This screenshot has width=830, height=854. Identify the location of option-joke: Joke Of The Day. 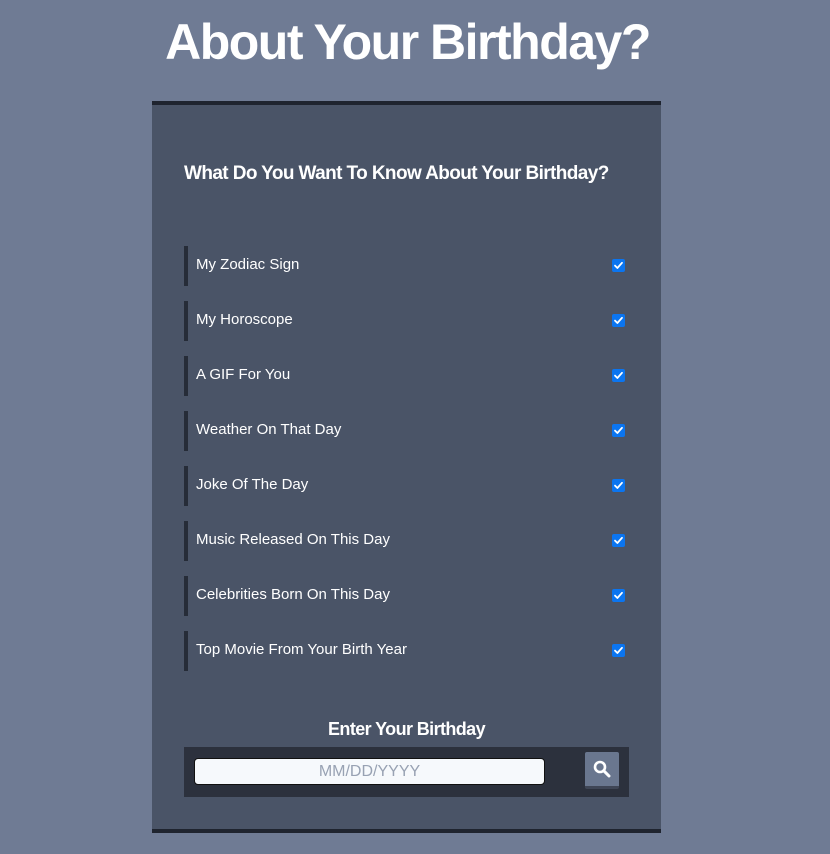
(406, 486).